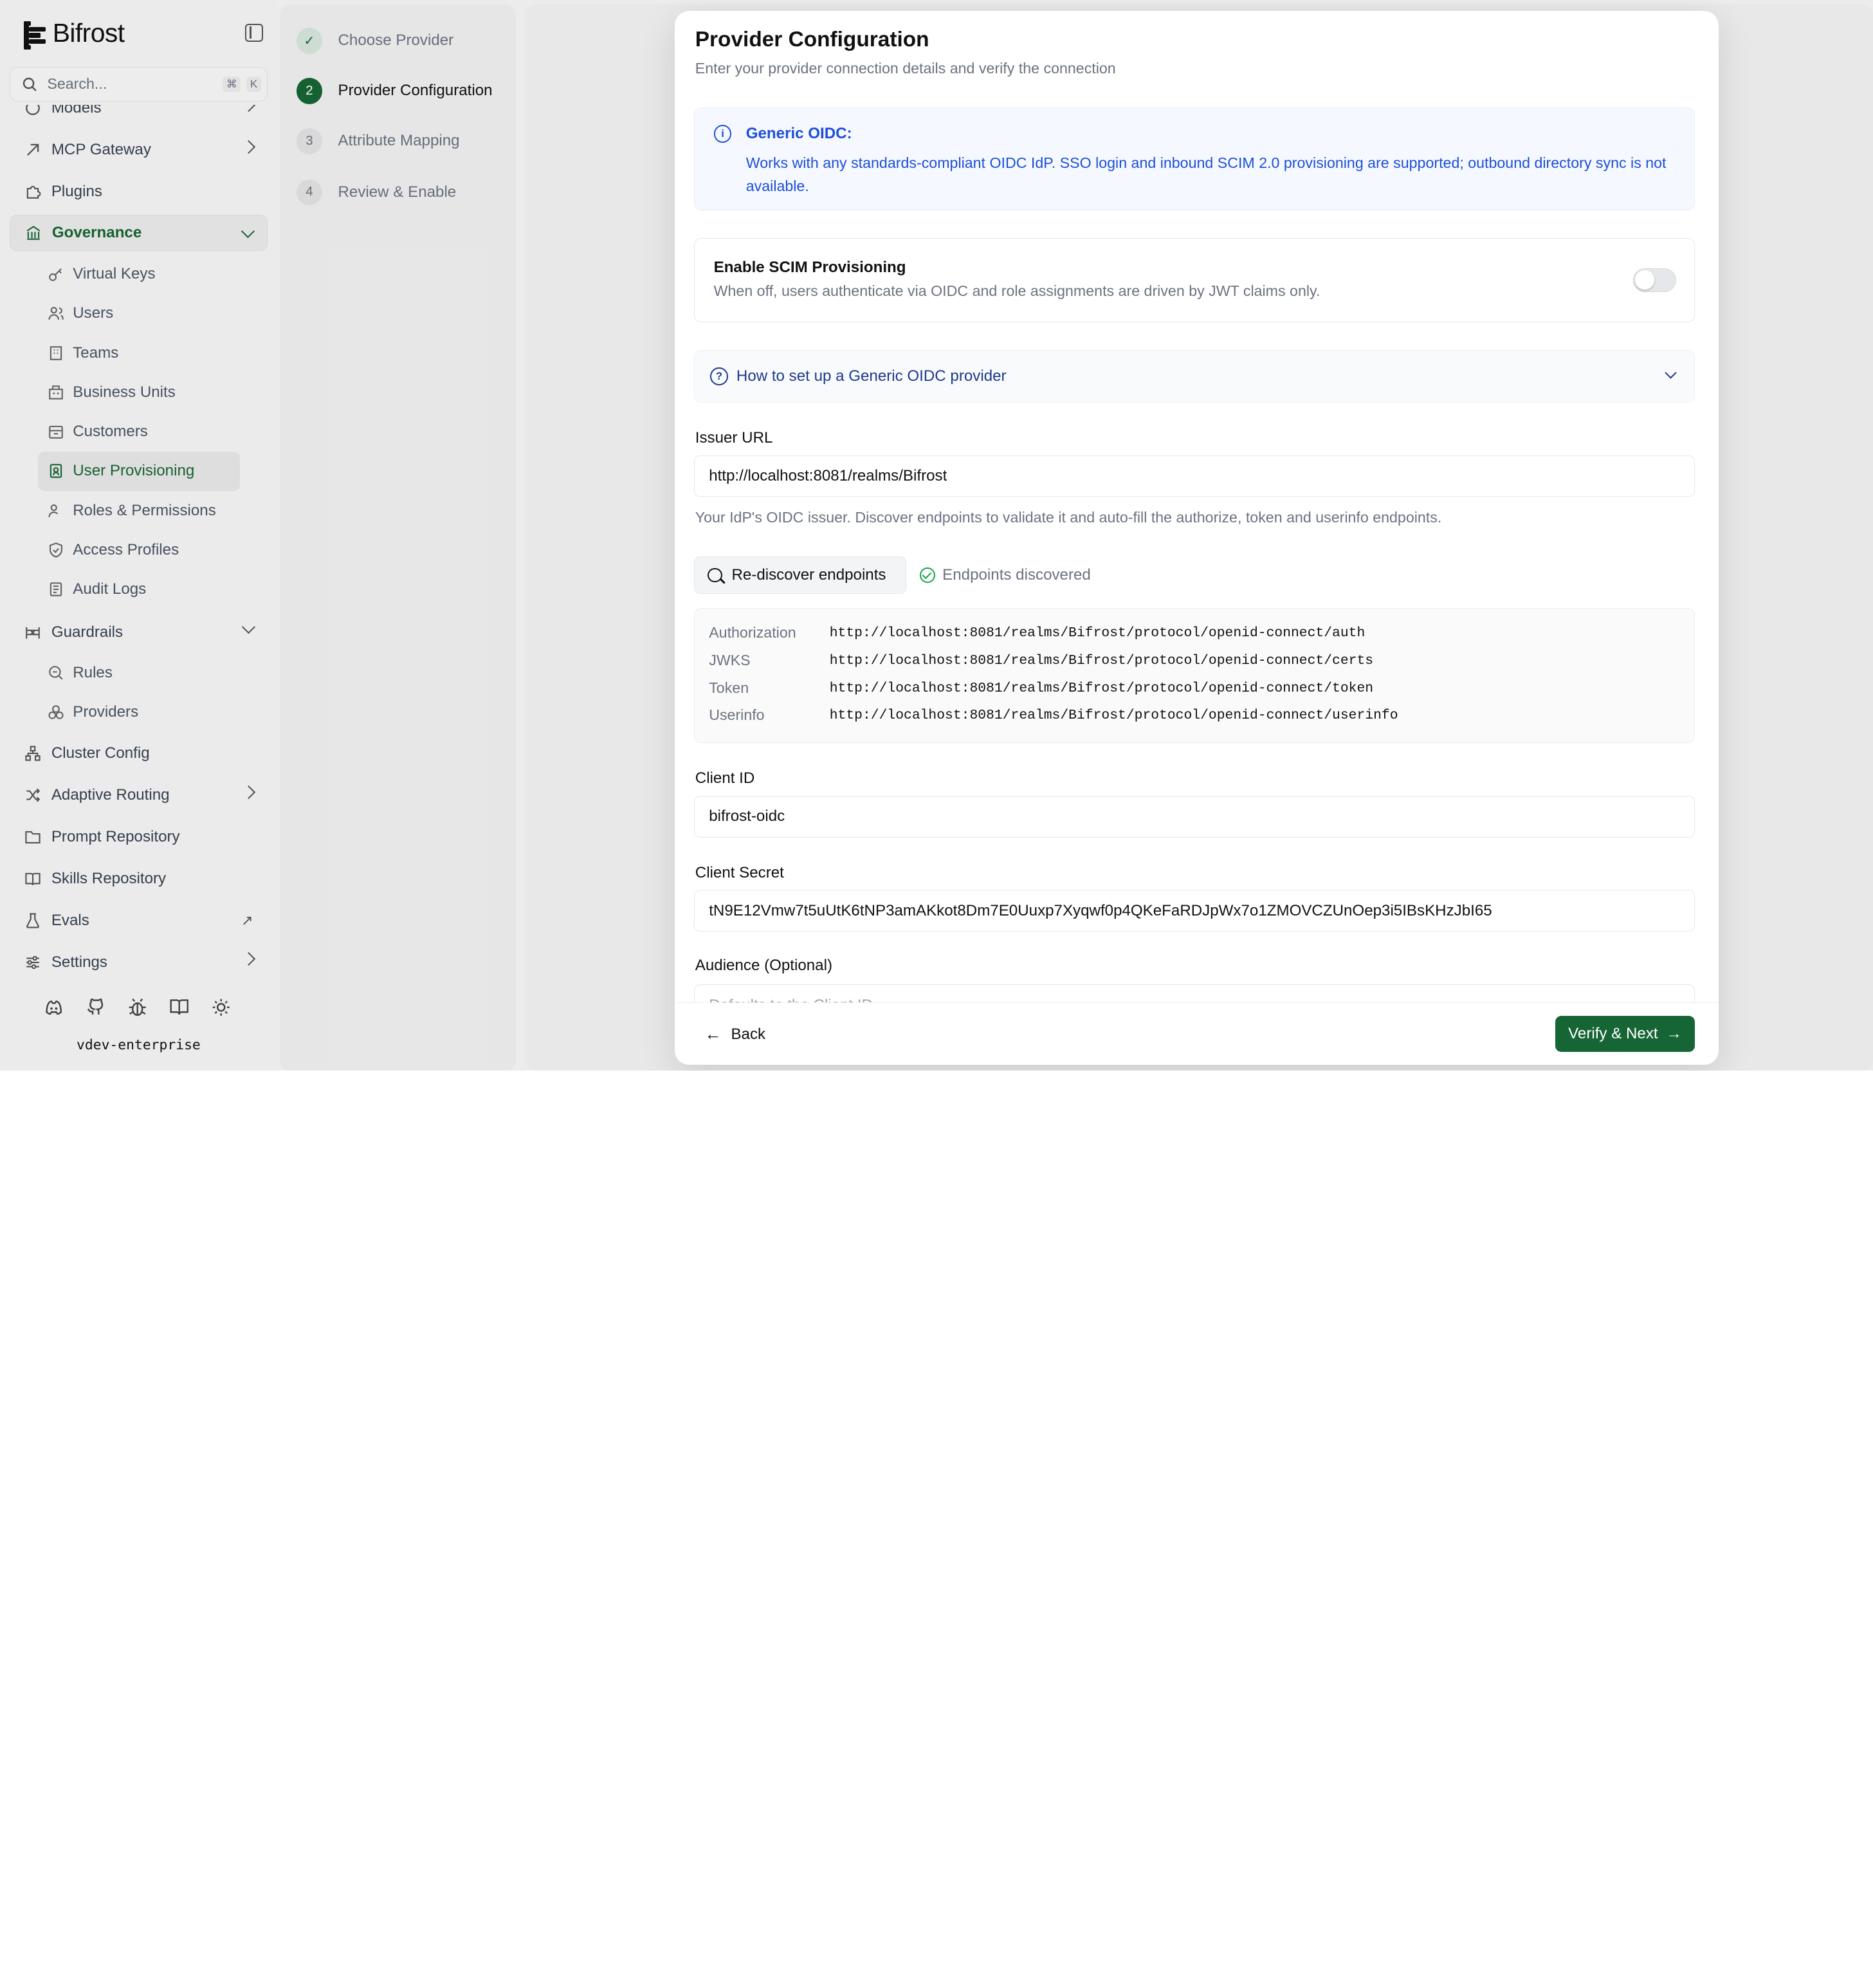 The height and width of the screenshot is (1988, 1873). Describe the element at coordinates (1674, 1034) in the screenshot. I see `arrow-right-icon: →` at that location.